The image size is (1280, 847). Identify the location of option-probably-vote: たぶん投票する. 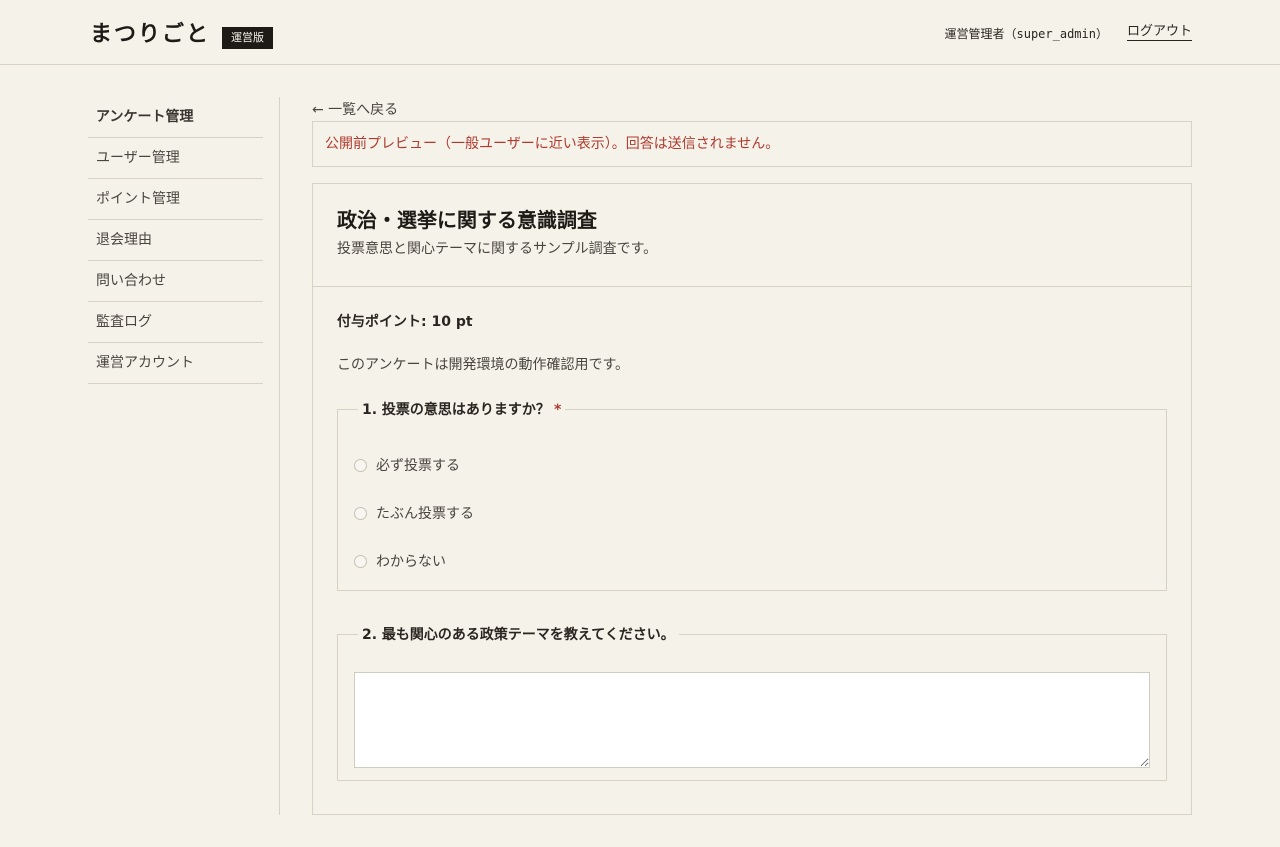
(752, 513).